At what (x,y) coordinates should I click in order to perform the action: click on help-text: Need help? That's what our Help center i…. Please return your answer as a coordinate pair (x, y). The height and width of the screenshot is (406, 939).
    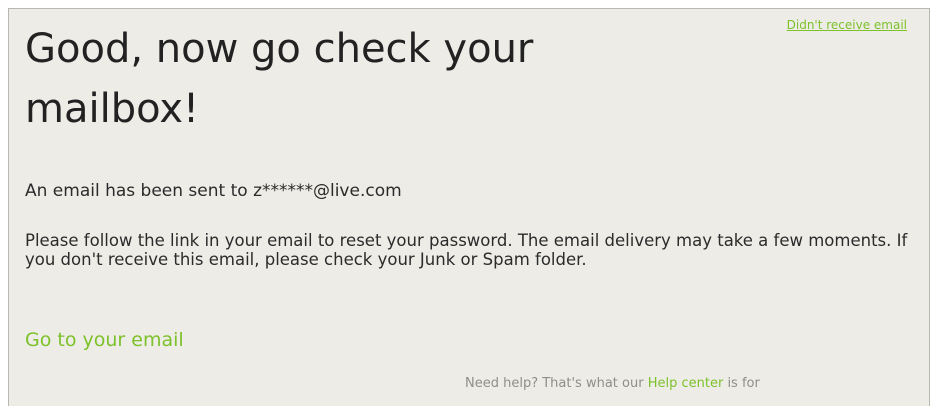
    Looking at the image, I should click on (612, 384).